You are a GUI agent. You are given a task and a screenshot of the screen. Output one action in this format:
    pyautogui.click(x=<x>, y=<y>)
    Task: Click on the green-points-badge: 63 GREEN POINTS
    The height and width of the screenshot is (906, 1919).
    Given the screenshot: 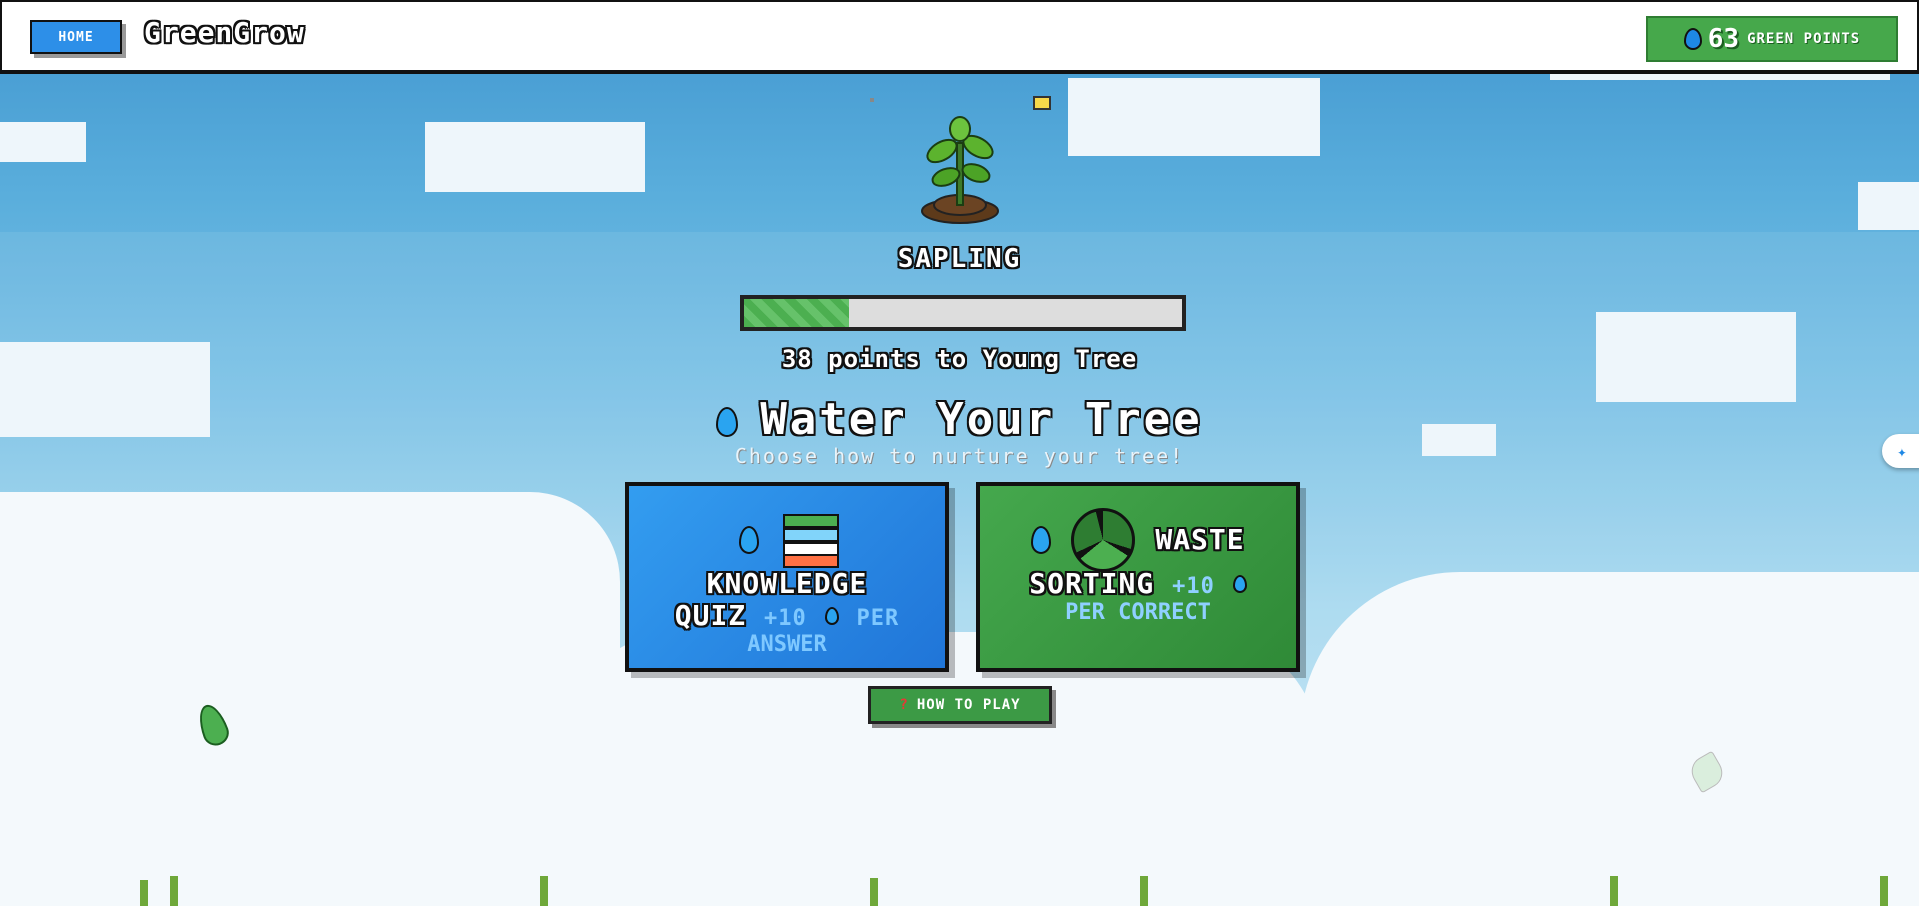 What is the action you would take?
    pyautogui.click(x=1772, y=39)
    